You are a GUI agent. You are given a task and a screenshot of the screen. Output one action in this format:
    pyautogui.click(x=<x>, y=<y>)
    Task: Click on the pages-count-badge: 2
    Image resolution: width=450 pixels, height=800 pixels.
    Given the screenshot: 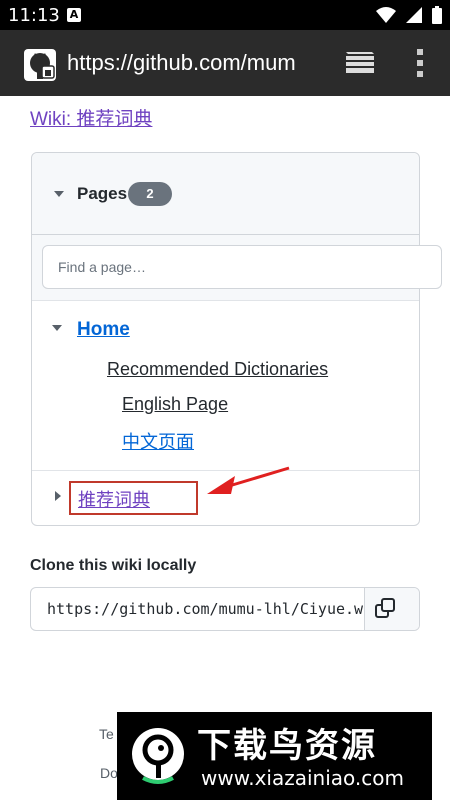 What is the action you would take?
    pyautogui.click(x=150, y=194)
    